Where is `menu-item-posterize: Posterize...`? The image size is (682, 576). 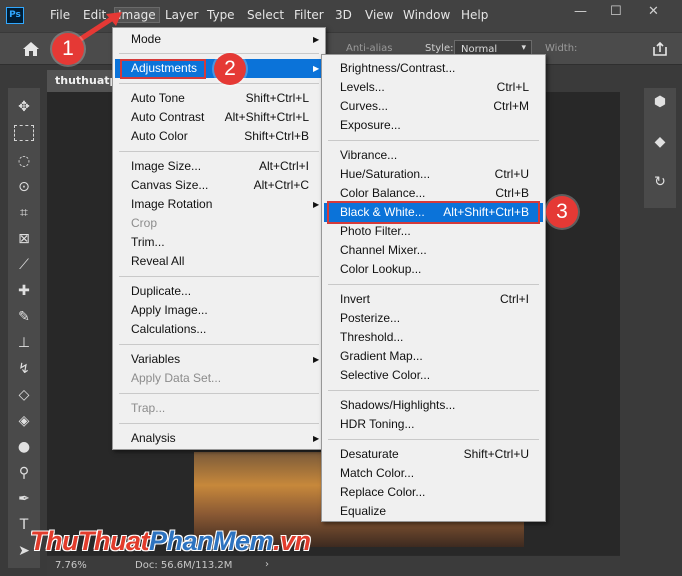
menu-item-posterize: Posterize... is located at coordinates (433, 318).